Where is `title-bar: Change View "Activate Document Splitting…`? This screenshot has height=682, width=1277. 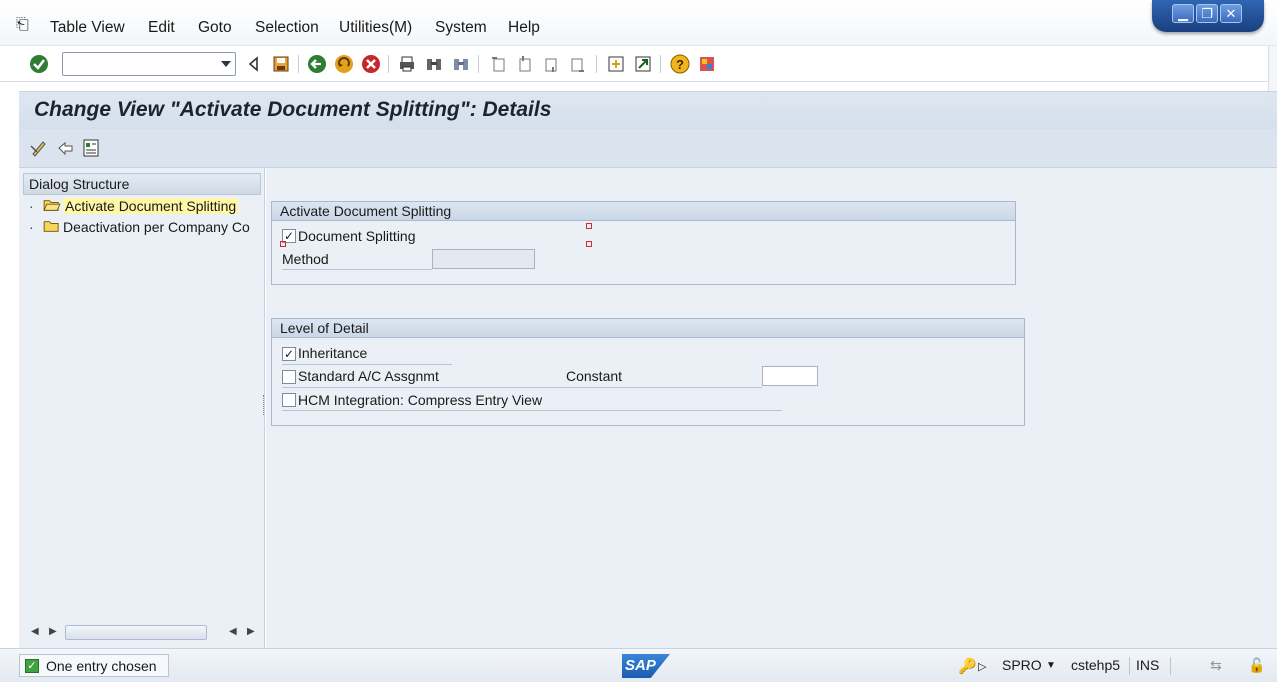
title-bar: Change View "Activate Document Splitting… is located at coordinates (648, 110).